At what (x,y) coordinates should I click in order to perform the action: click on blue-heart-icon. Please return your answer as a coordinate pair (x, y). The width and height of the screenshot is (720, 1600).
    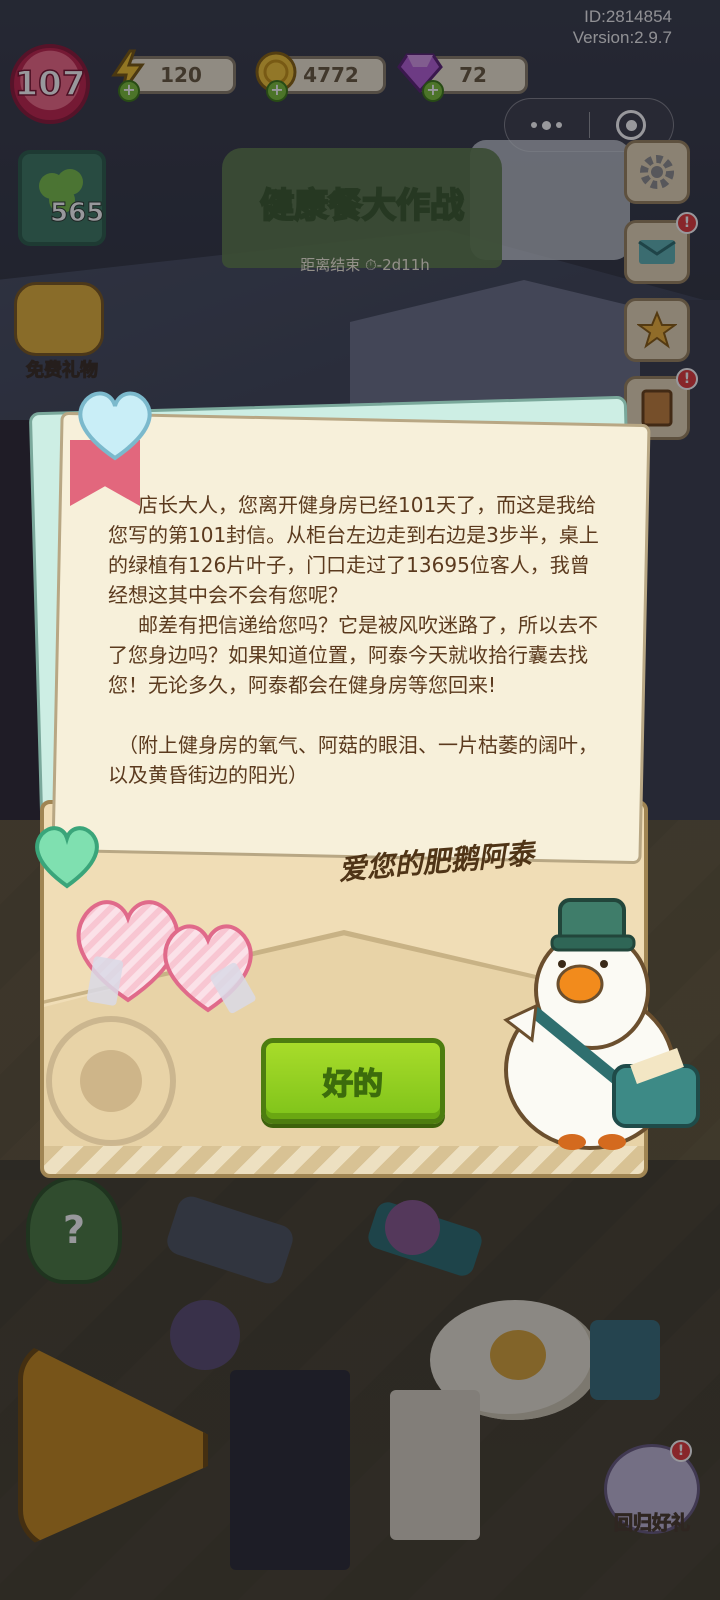
    Looking at the image, I should click on (115, 426).